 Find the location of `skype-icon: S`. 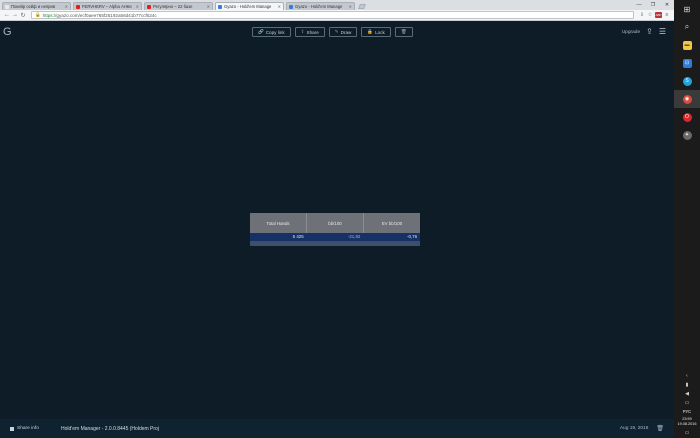

skype-icon: S is located at coordinates (687, 81).